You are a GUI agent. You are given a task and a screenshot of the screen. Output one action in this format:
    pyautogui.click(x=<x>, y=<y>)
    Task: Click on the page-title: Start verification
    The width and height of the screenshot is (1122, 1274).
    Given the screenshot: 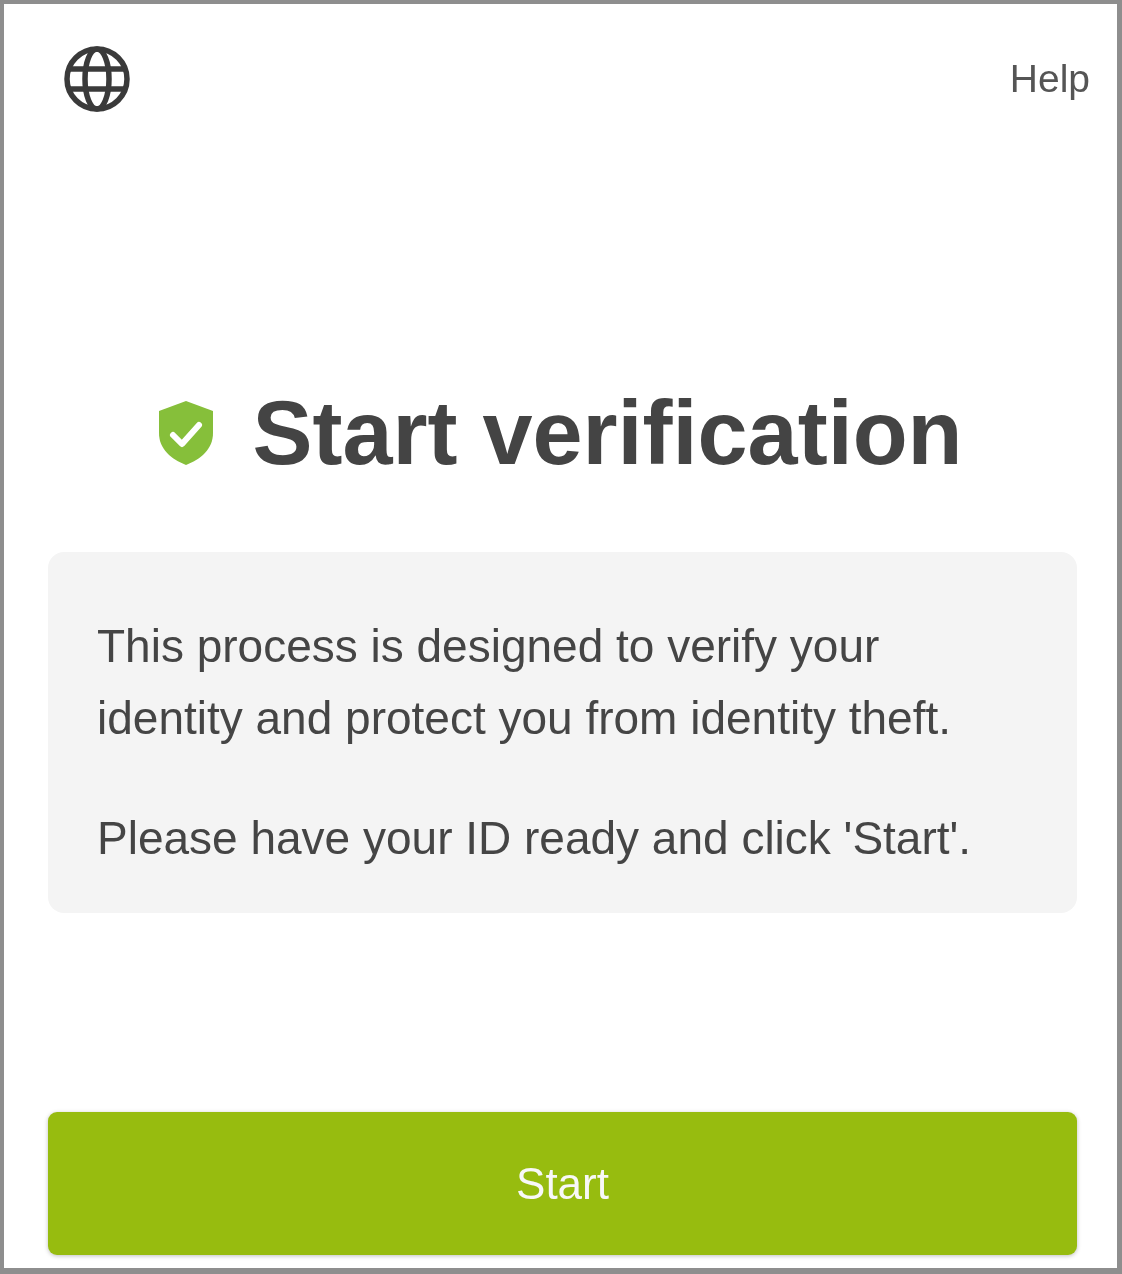 What is the action you would take?
    pyautogui.click(x=607, y=433)
    